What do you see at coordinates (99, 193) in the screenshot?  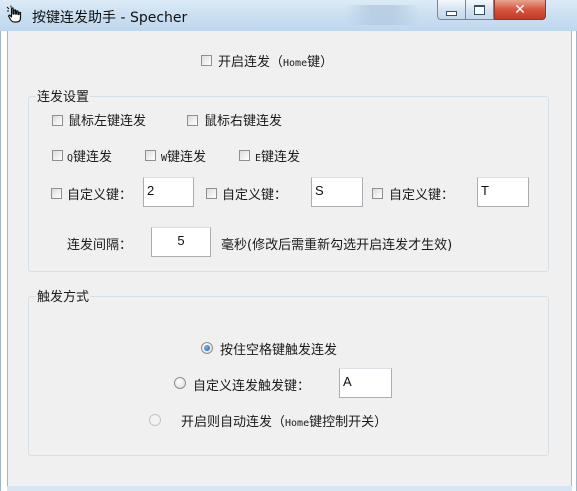 I see `custom-key-1-label: 自定义键：` at bounding box center [99, 193].